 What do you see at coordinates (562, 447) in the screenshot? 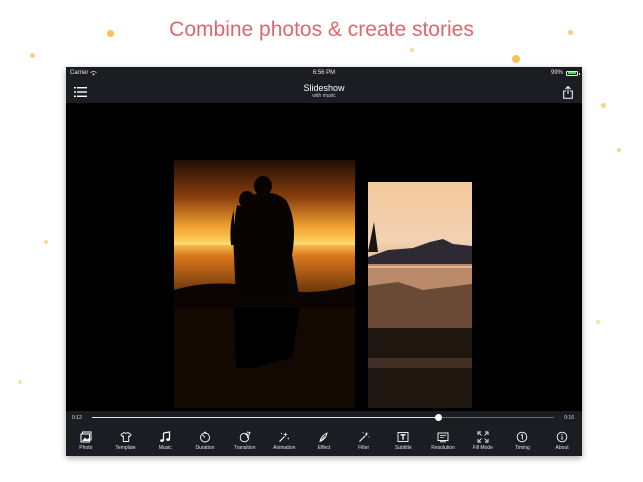
I see `tool-label: About` at bounding box center [562, 447].